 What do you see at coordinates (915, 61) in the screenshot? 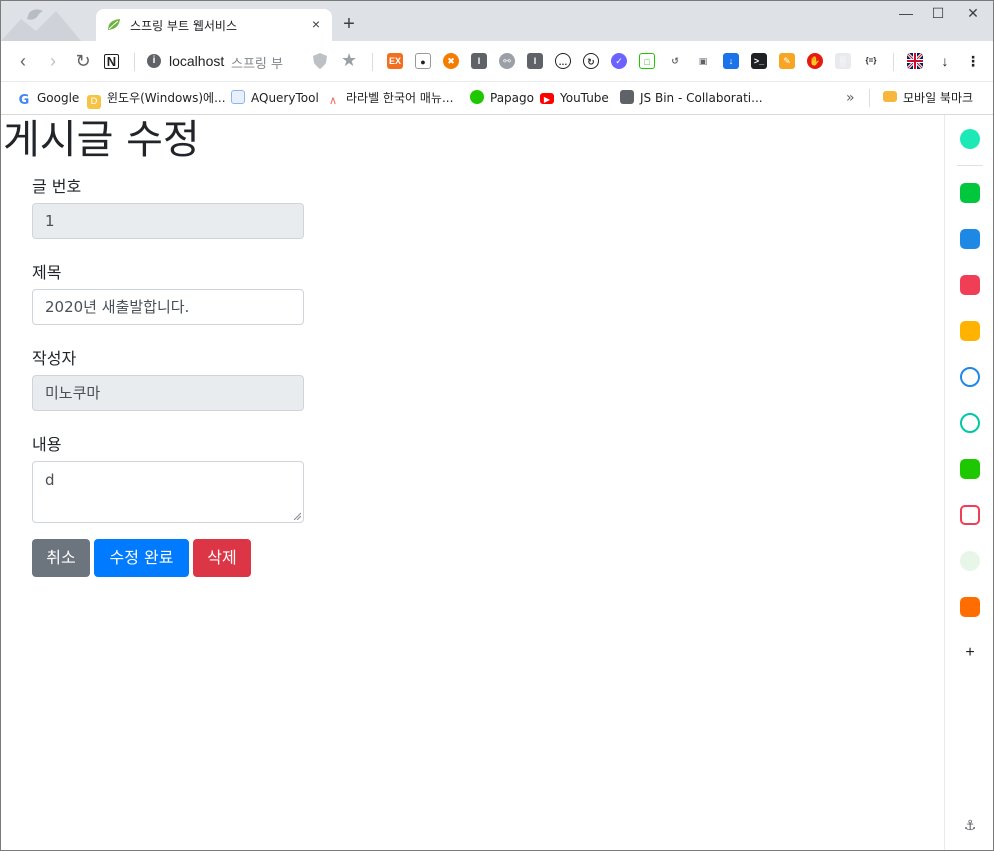
I see `uk-flag-icon` at bounding box center [915, 61].